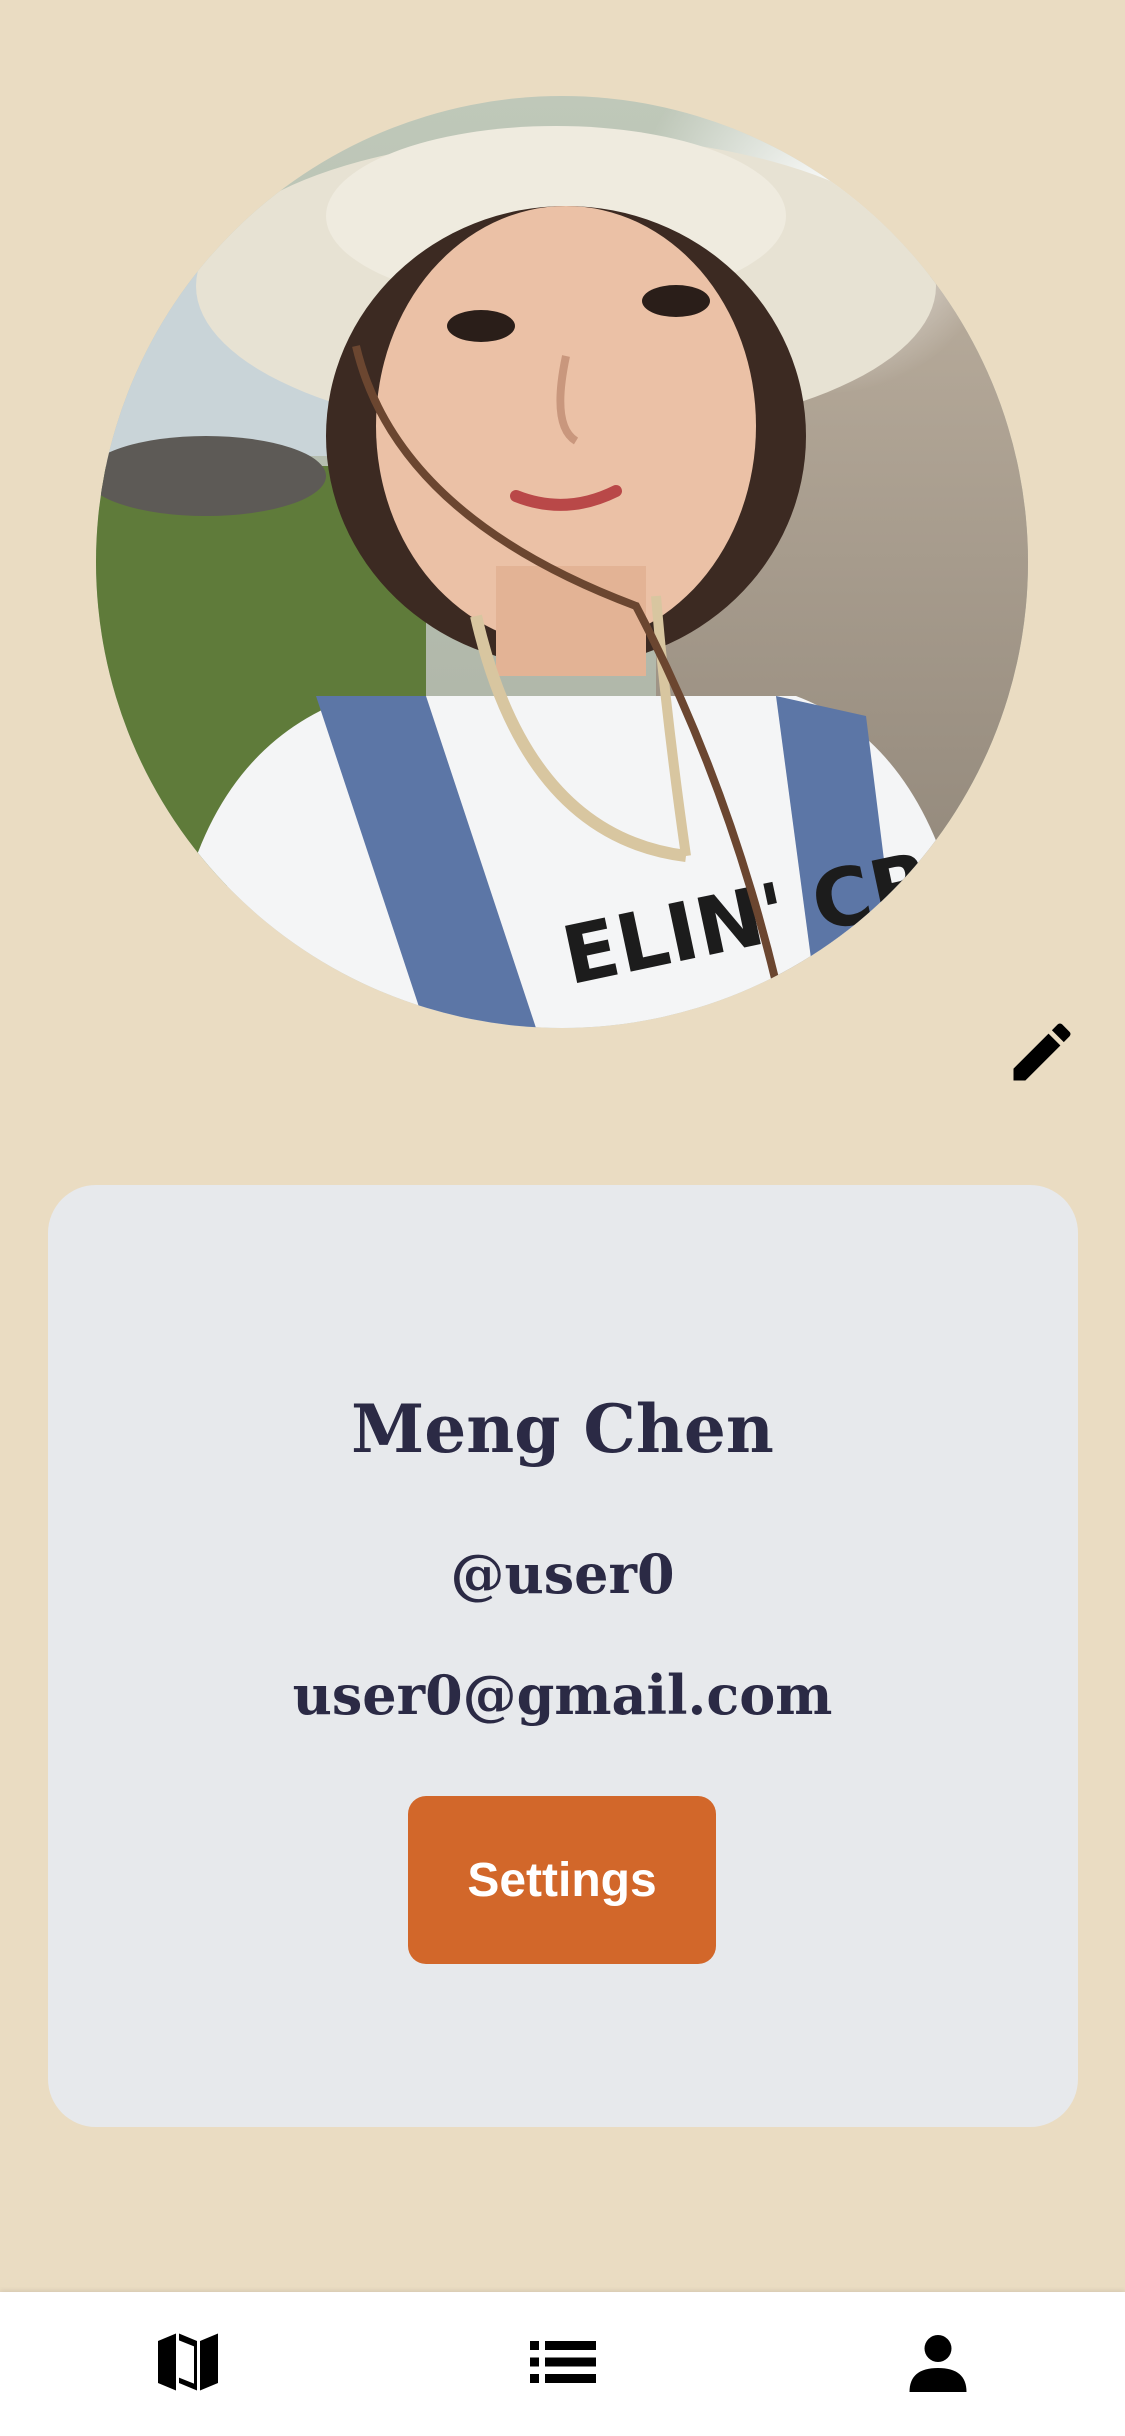 This screenshot has width=1125, height=2436. I want to click on map-icon, so click(188, 2364).